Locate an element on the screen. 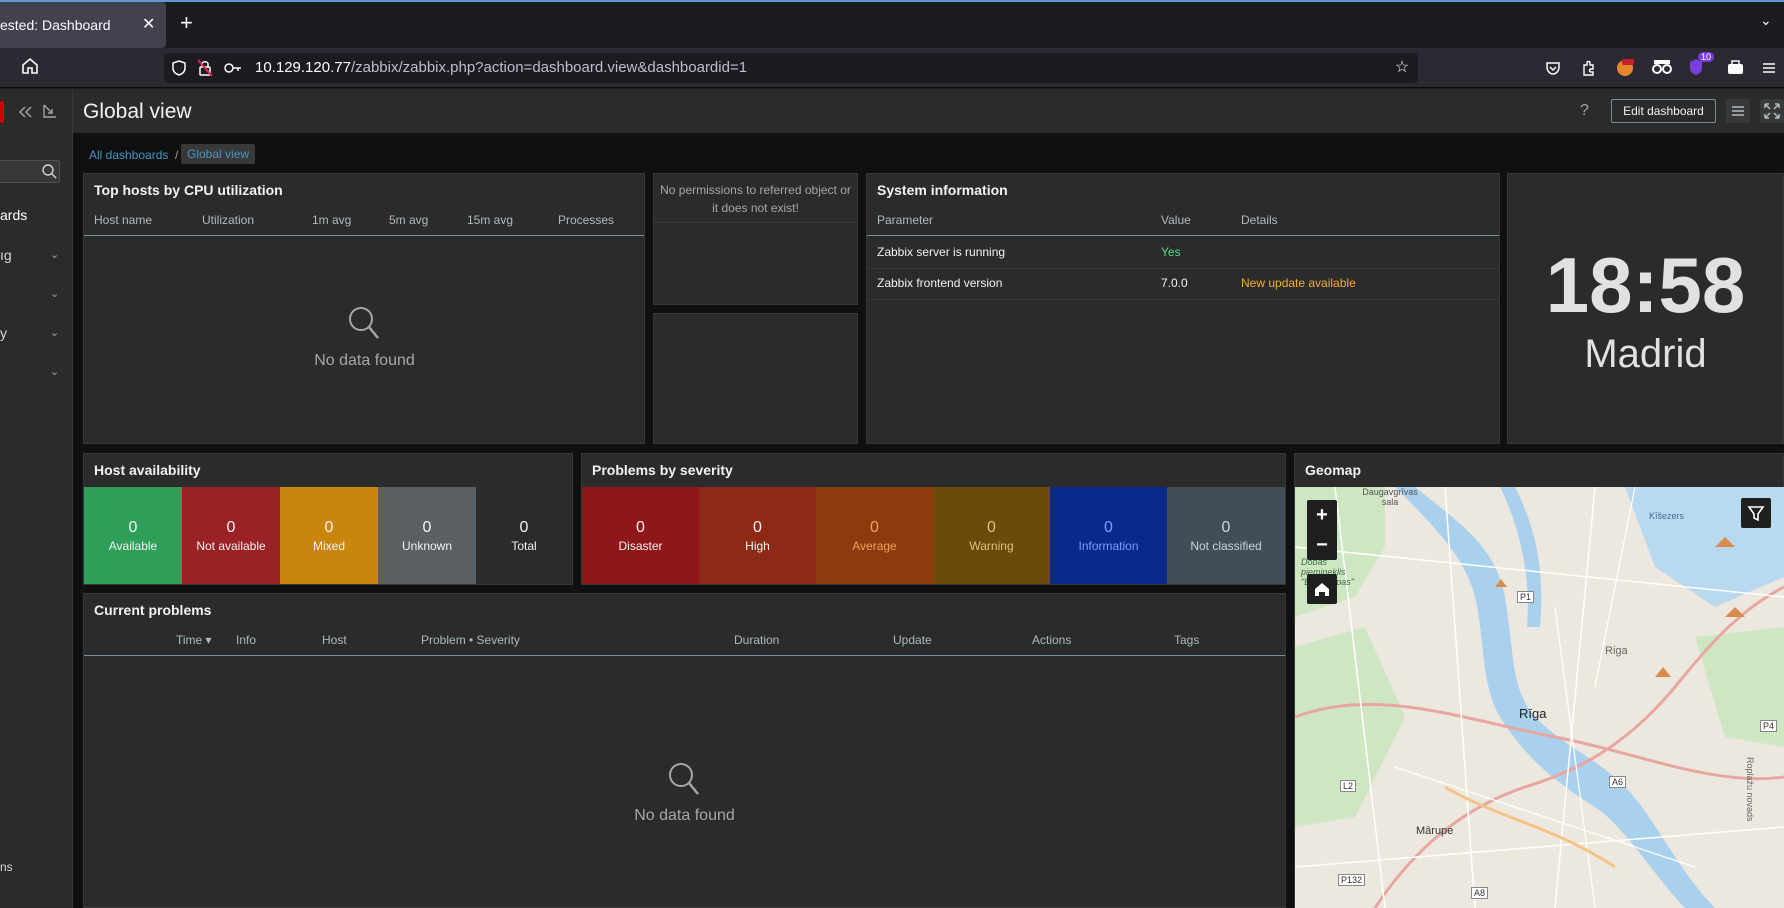  widget-title: Host availability is located at coordinates (147, 470).